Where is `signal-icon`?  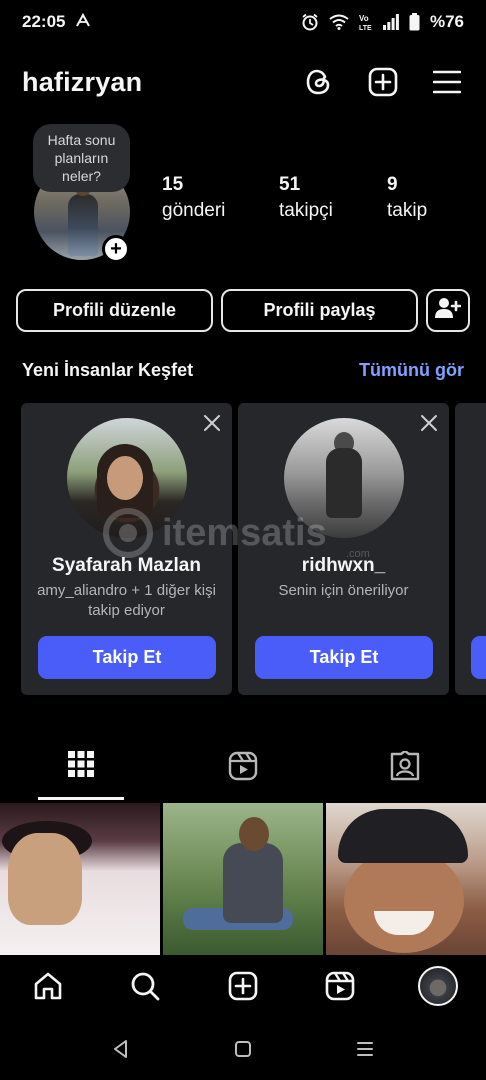 signal-icon is located at coordinates (390, 22).